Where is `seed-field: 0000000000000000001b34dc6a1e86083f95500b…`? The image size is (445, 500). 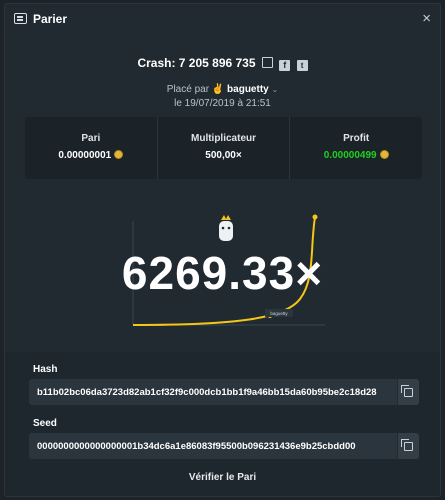 seed-field: 0000000000000000001b34dc6a1e86083f95500b… is located at coordinates (224, 446).